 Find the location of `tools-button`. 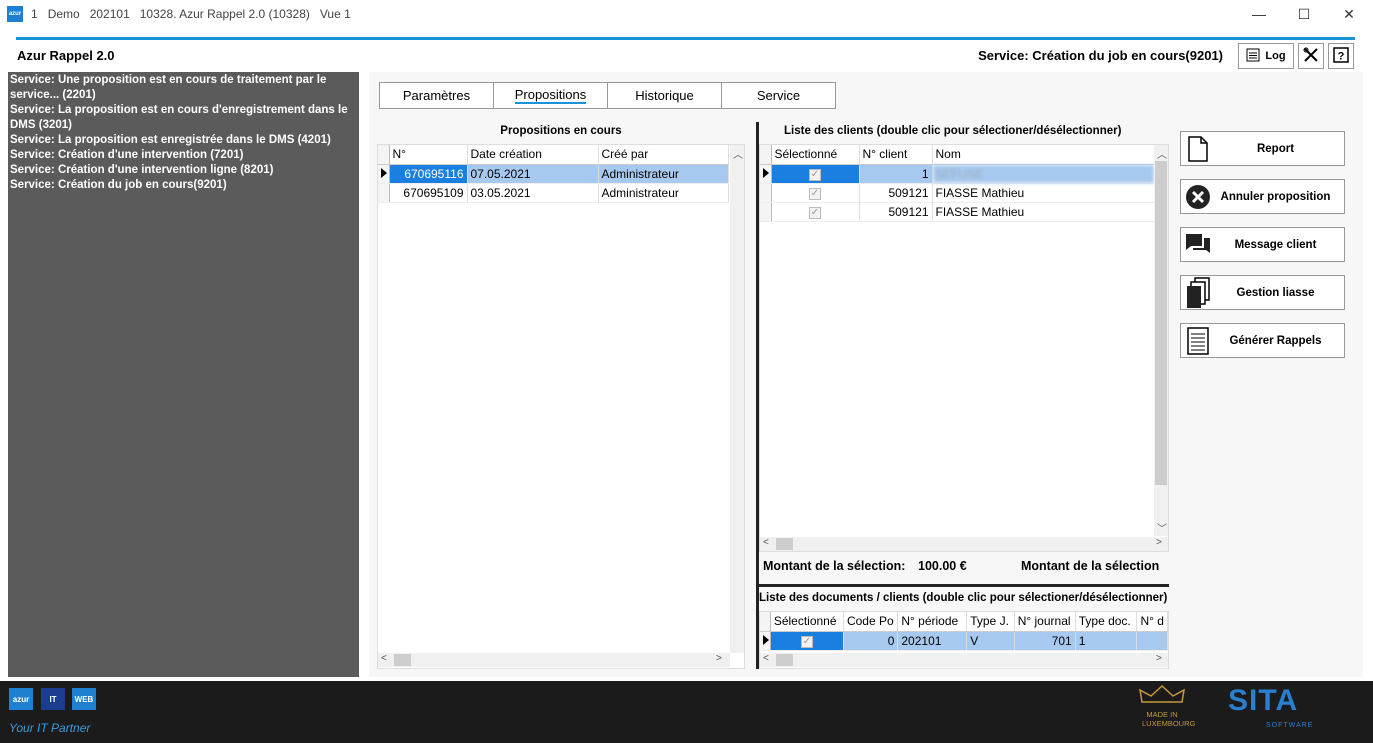

tools-button is located at coordinates (1311, 56).